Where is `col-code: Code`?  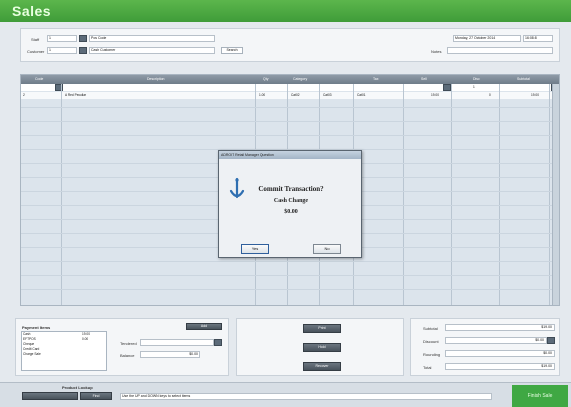
col-code: Code is located at coordinates (39, 79).